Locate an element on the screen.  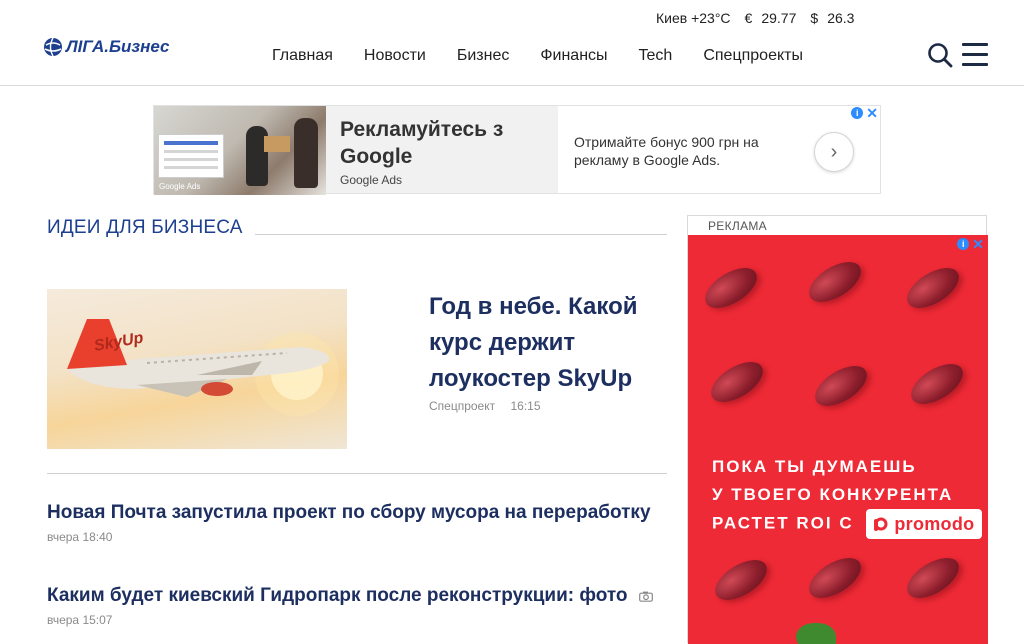
ad-brand: Google Ads is located at coordinates (371, 180).